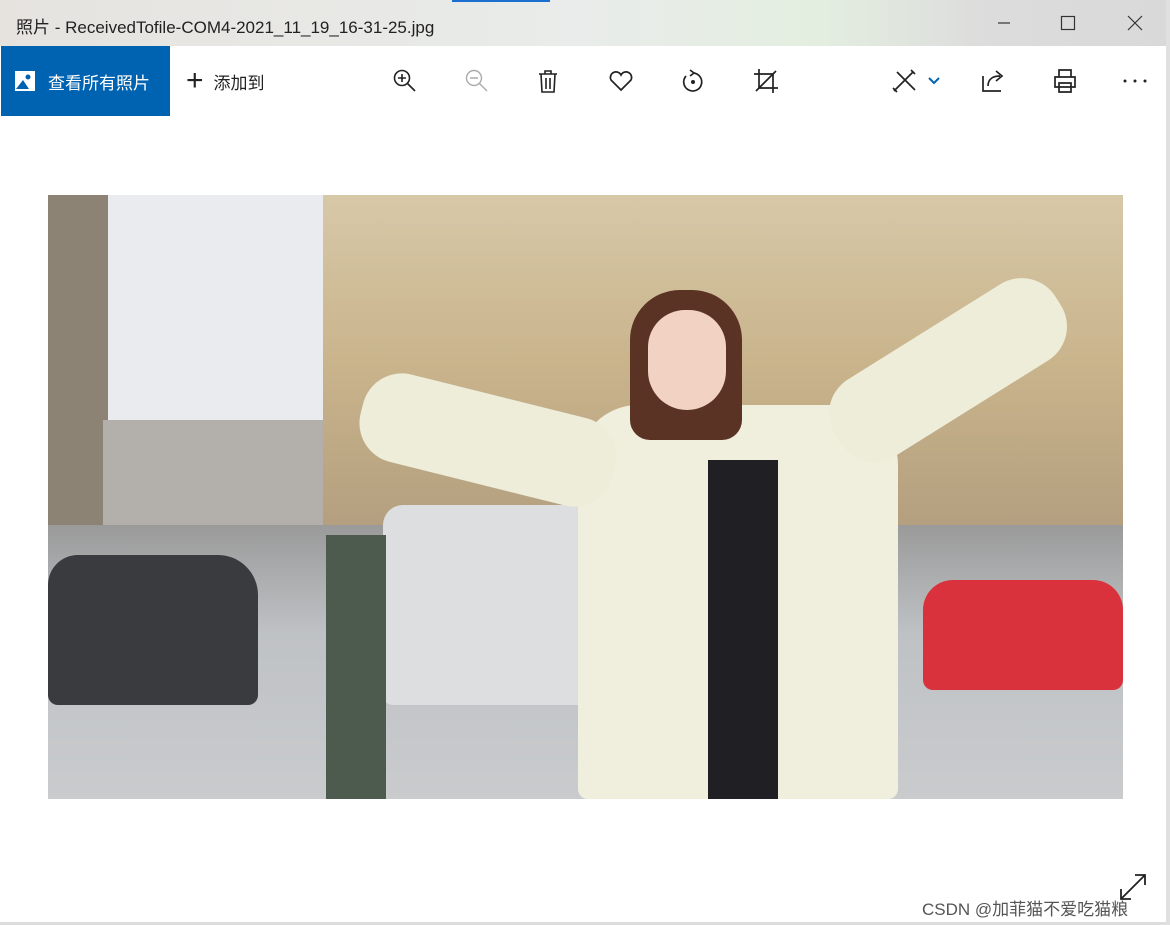  Describe the element at coordinates (501, 1) in the screenshot. I see `accent-strip` at that location.